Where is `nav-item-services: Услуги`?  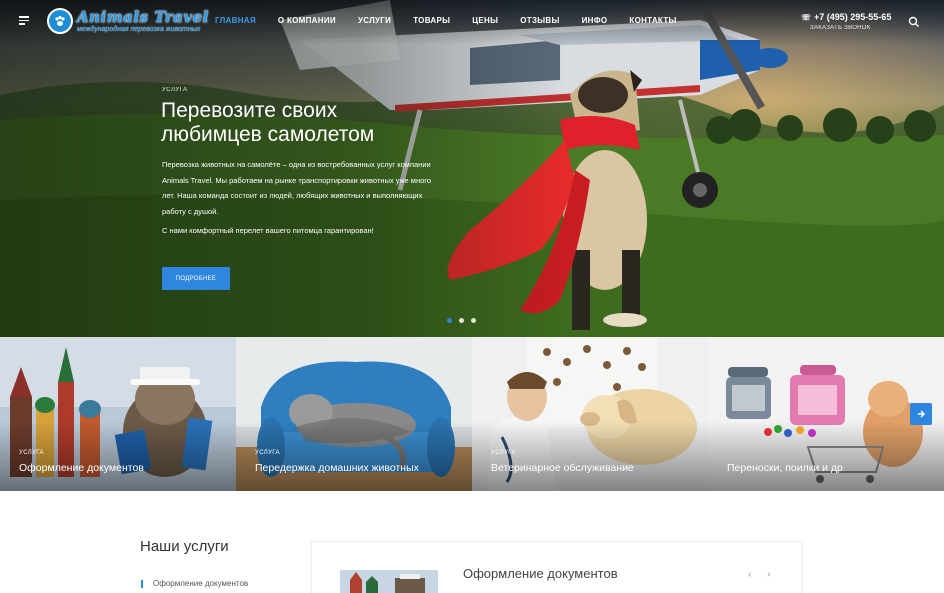
nav-item-services: Услуги is located at coordinates (374, 20).